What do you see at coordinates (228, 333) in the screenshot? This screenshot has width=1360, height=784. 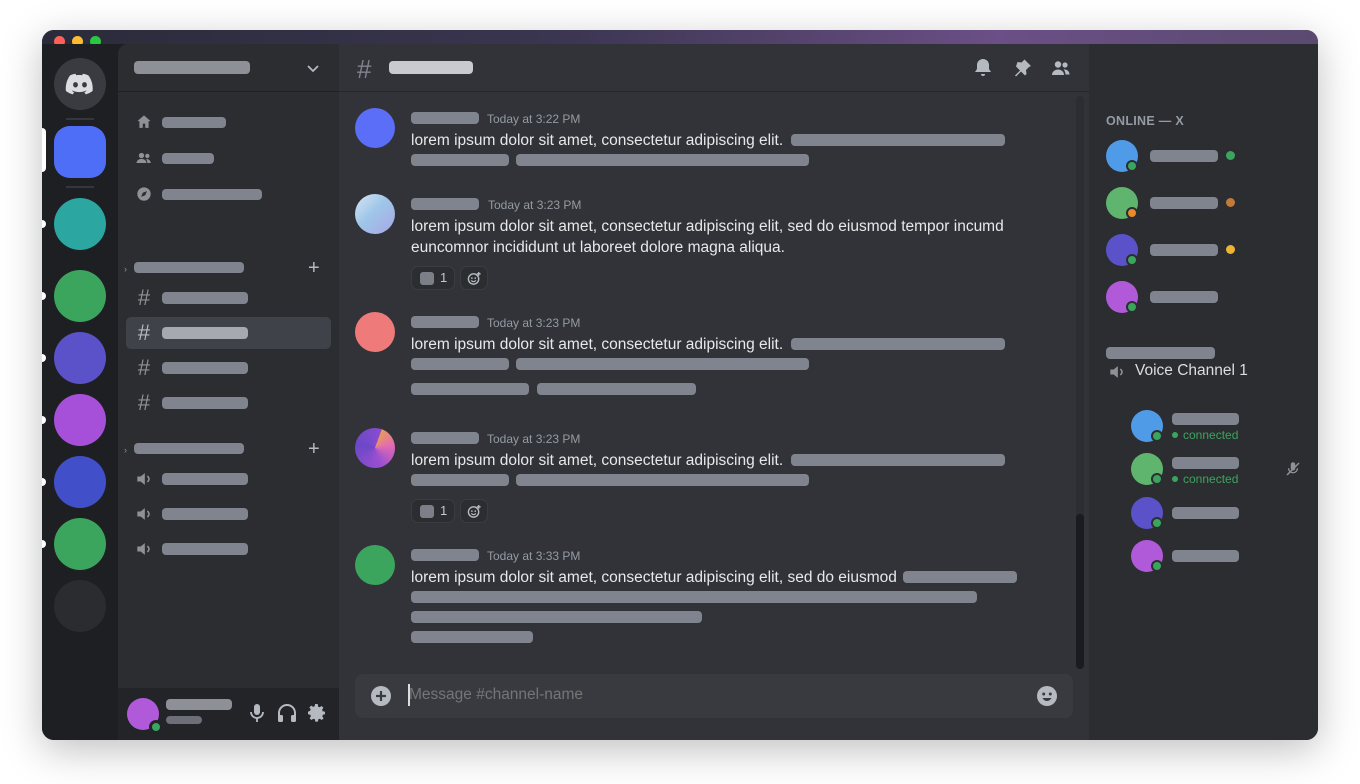 I see `channel-item-active: #` at bounding box center [228, 333].